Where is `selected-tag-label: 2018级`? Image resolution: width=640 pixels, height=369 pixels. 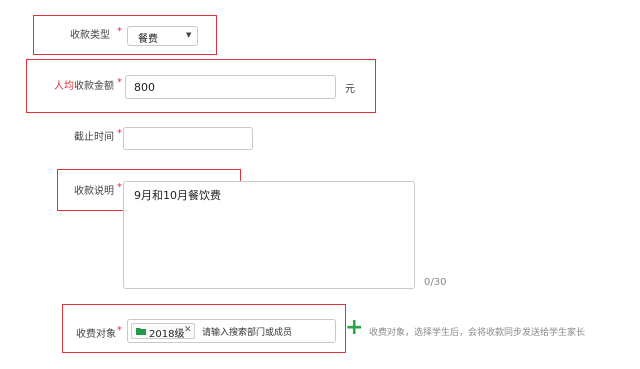
selected-tag-label: 2018级 is located at coordinates (167, 334).